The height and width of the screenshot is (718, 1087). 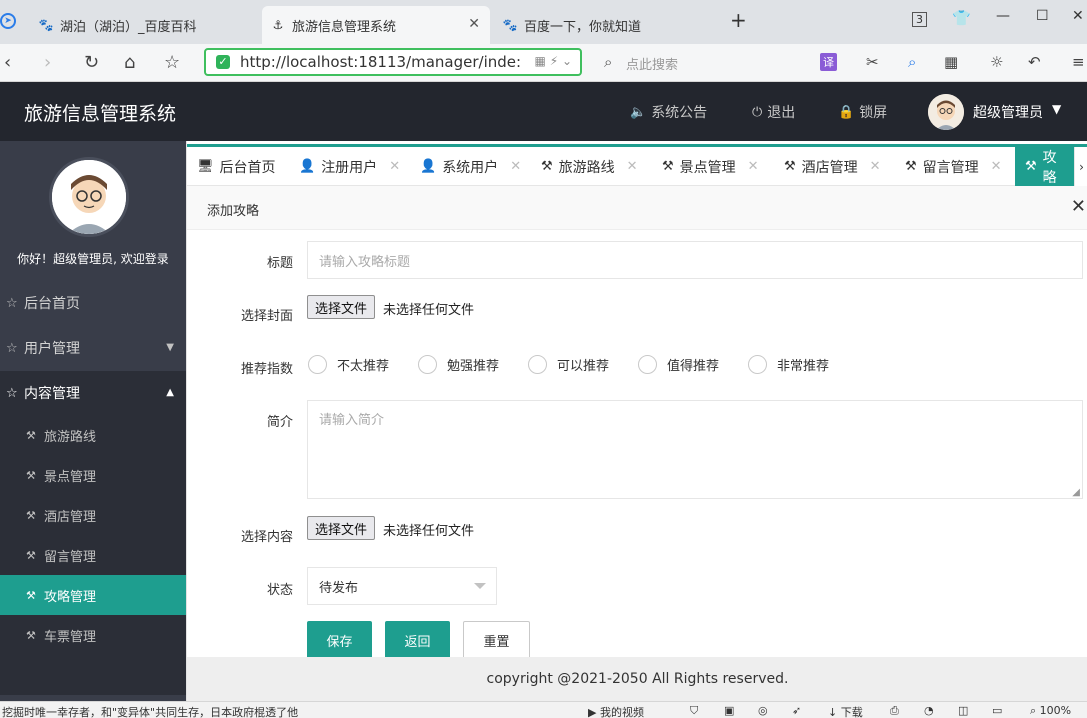 What do you see at coordinates (997, 710) in the screenshot?
I see `screen-icon: ▭` at bounding box center [997, 710].